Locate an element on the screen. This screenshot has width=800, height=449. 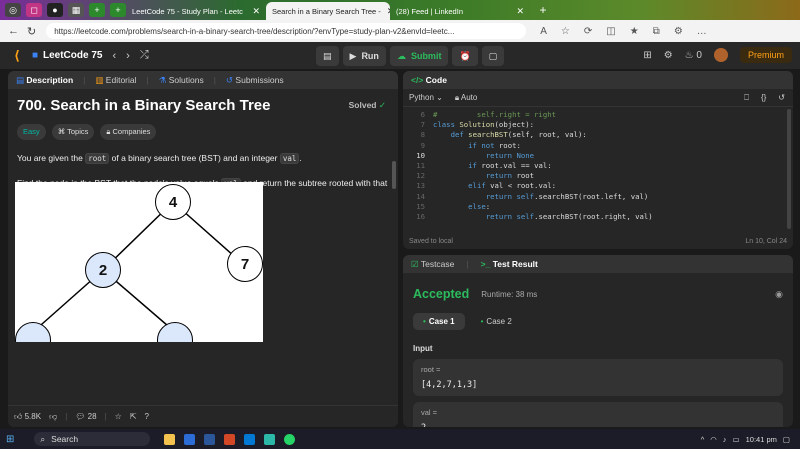
add-tab-icon: + is located at coordinates (543, 10).